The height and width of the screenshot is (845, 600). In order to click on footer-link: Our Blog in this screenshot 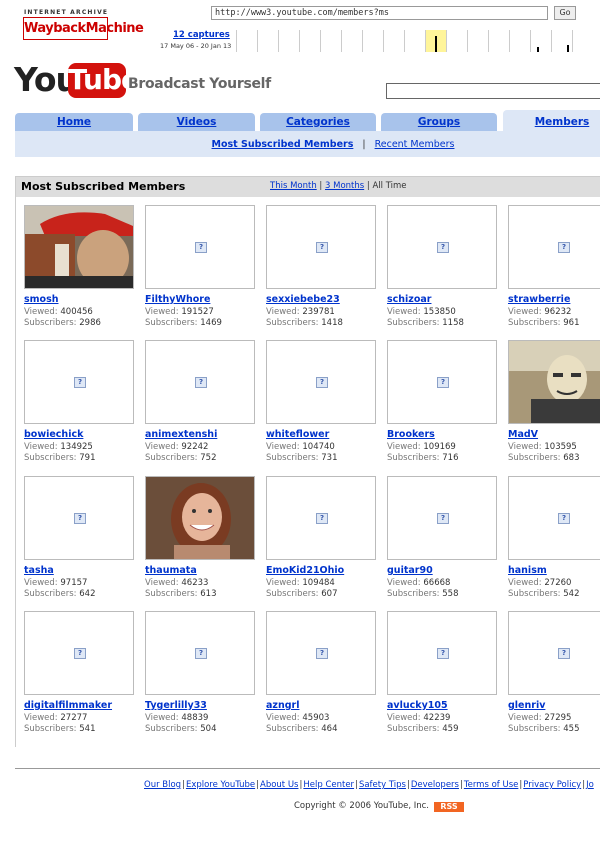, I will do `click(162, 785)`.